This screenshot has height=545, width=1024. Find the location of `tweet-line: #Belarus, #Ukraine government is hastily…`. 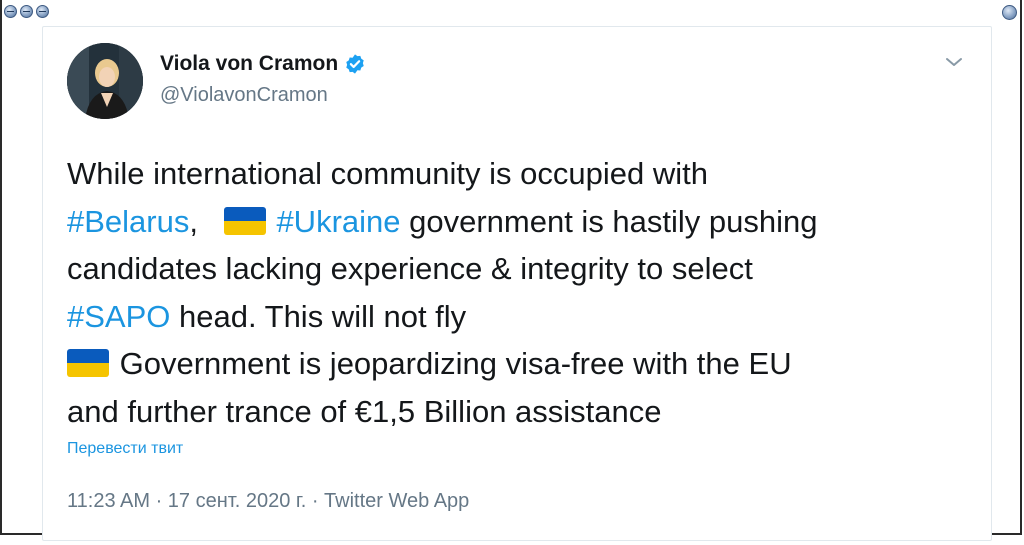

tweet-line: #Belarus, #Ukraine government is hastily… is located at coordinates (507, 222).